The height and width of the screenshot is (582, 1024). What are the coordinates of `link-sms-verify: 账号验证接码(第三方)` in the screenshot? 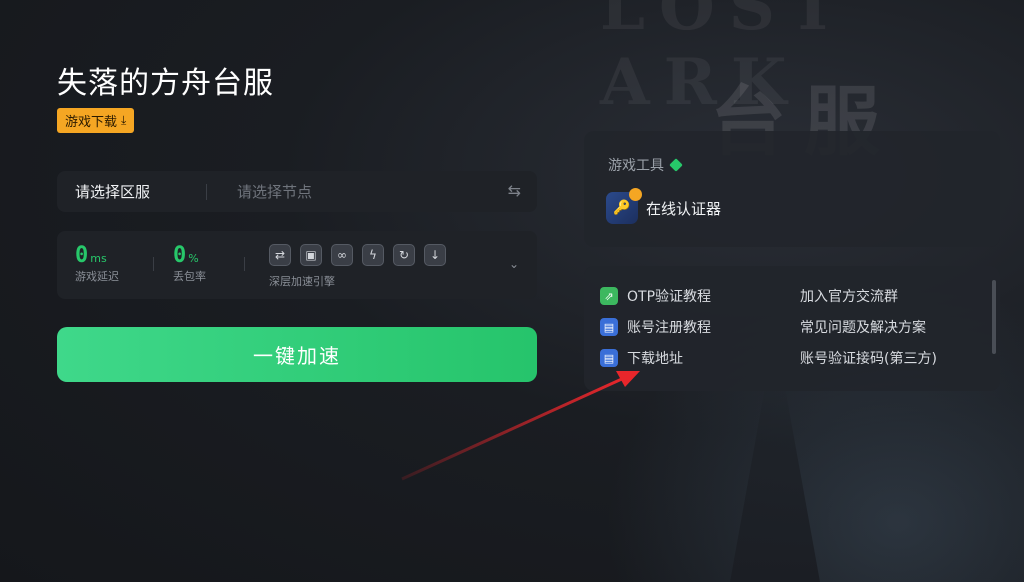 It's located at (868, 358).